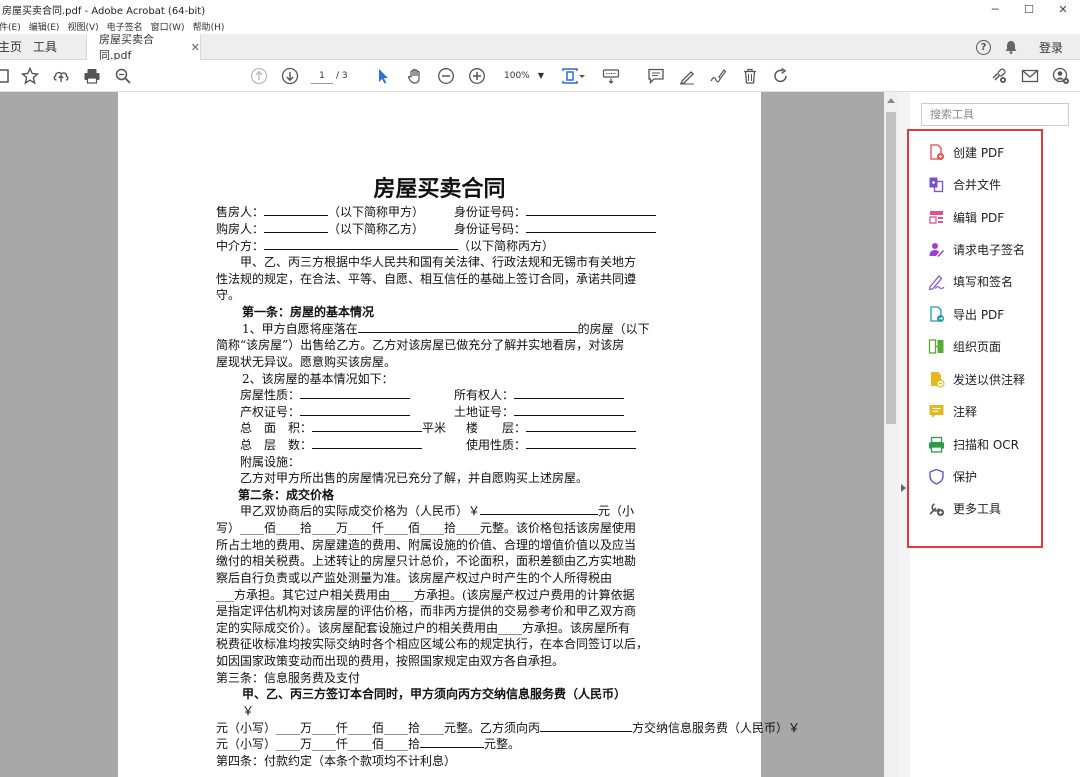 The image size is (1080, 777). I want to click on tool-request-signature: 请求电子签名, so click(976, 249).